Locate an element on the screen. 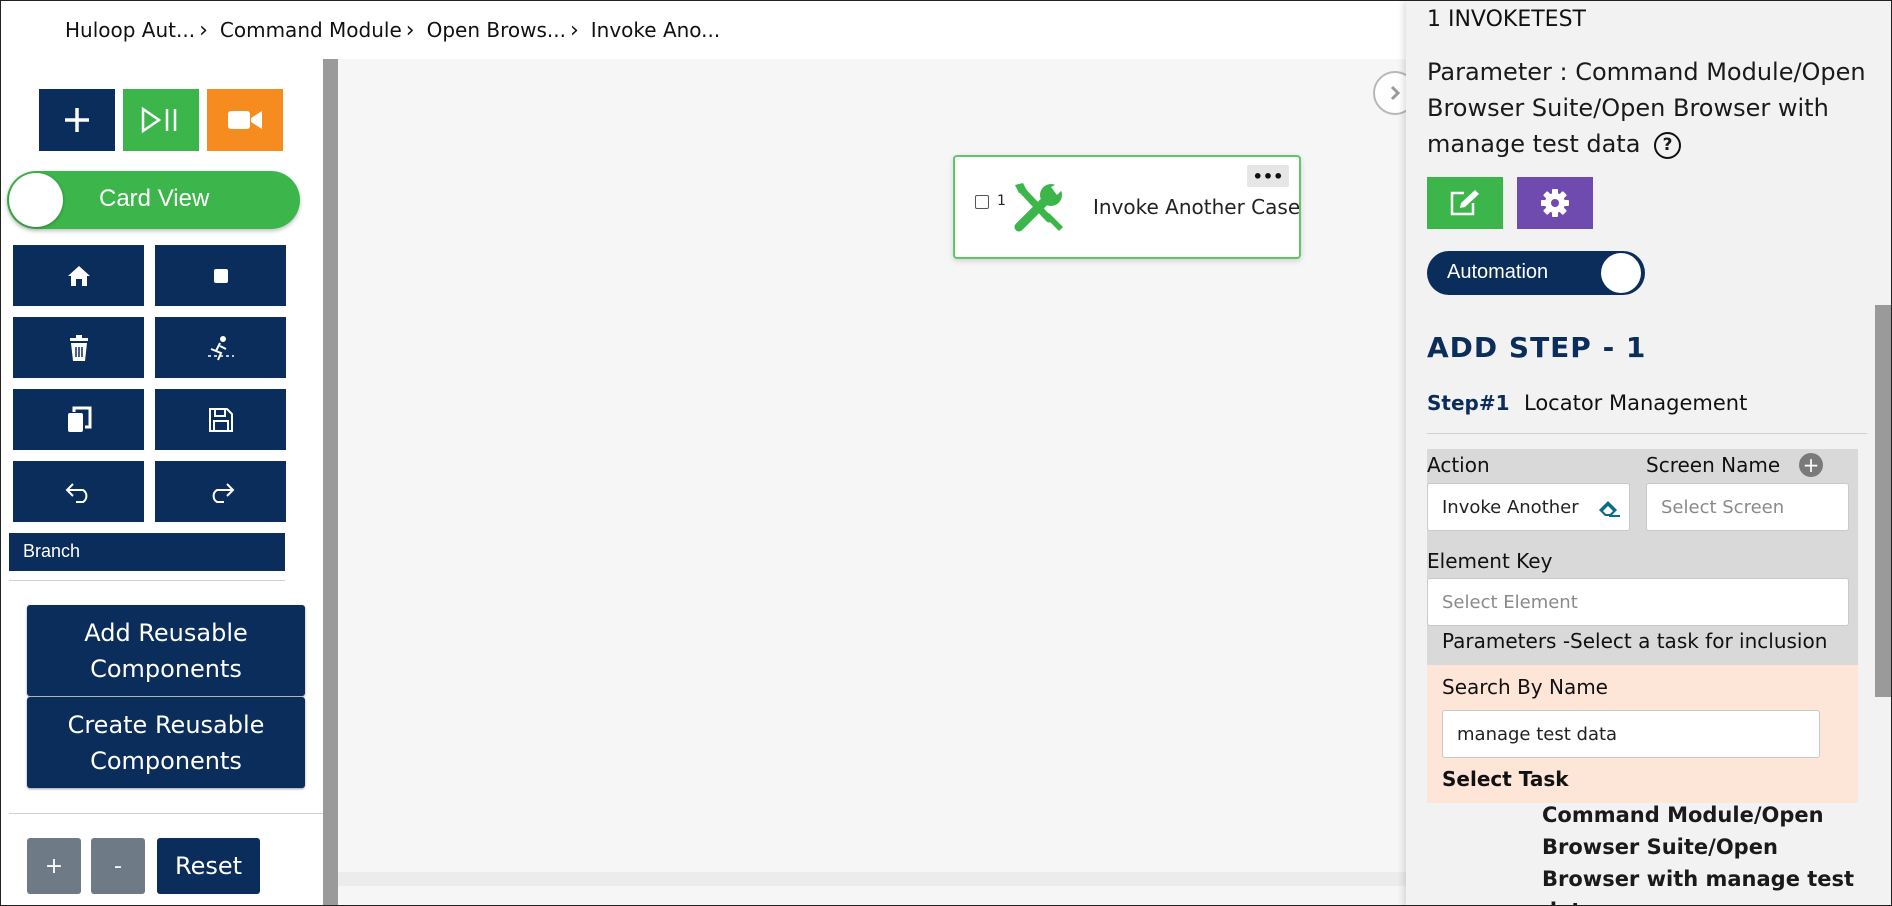 Image resolution: width=1892 pixels, height=906 pixels. edit-button is located at coordinates (1465, 203).